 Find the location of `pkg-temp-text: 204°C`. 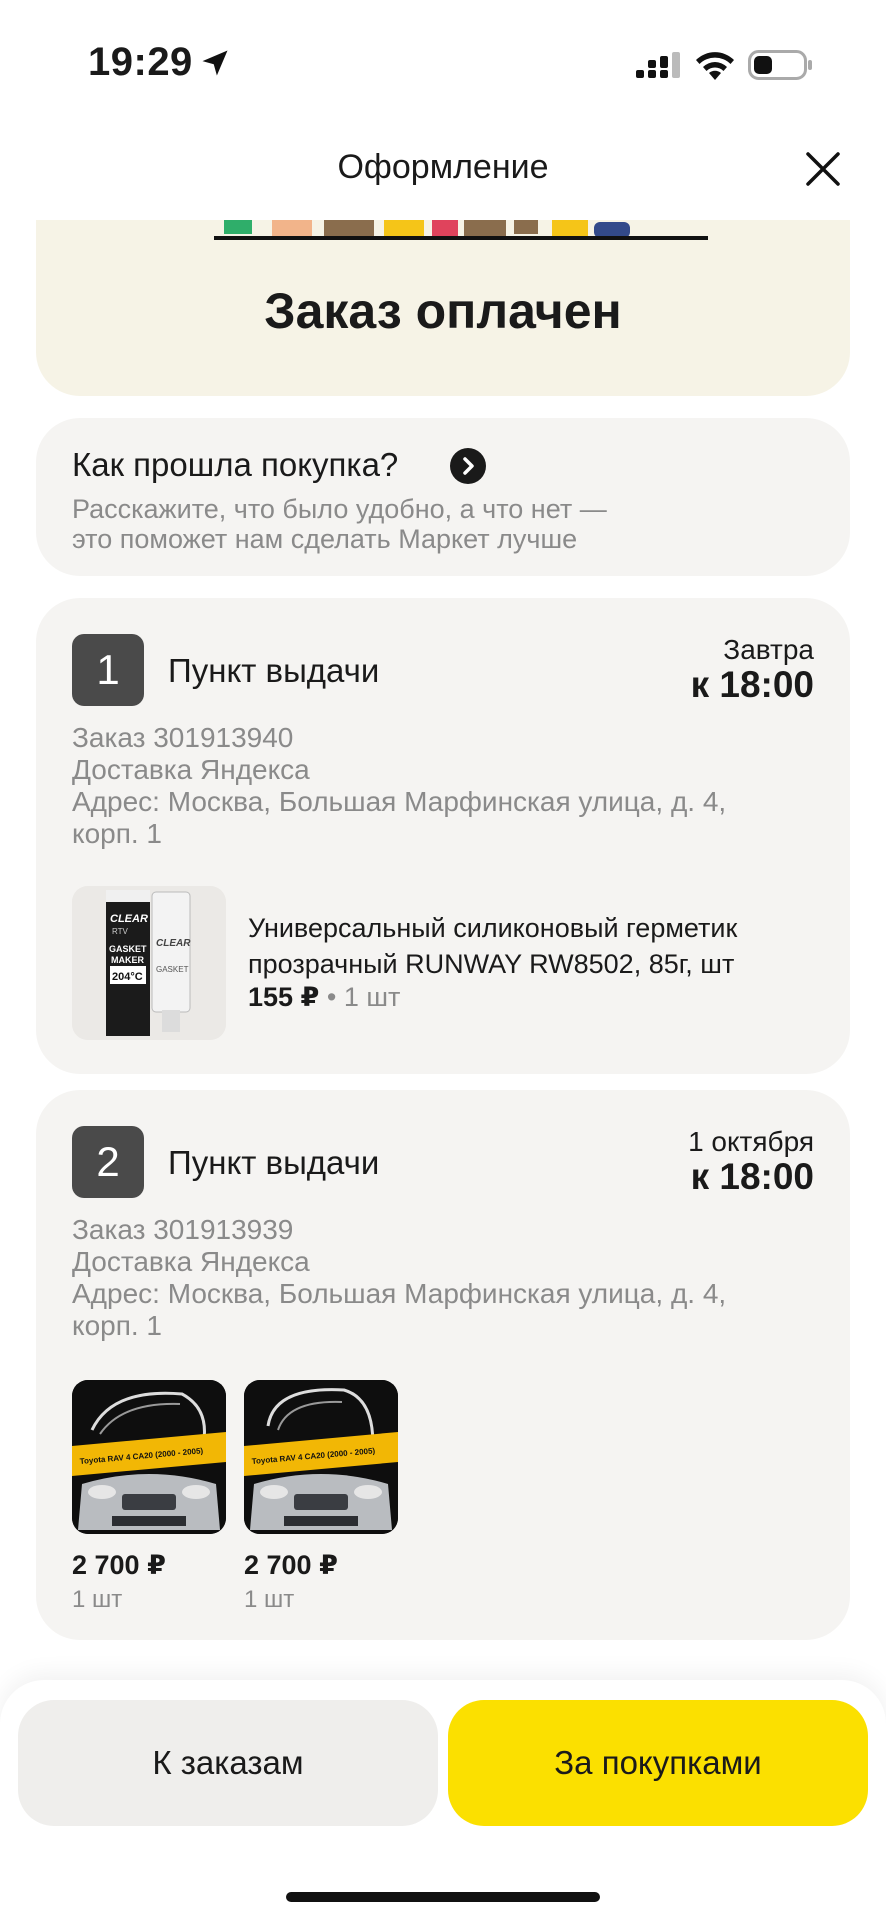

pkg-temp-text: 204°C is located at coordinates (127, 977).